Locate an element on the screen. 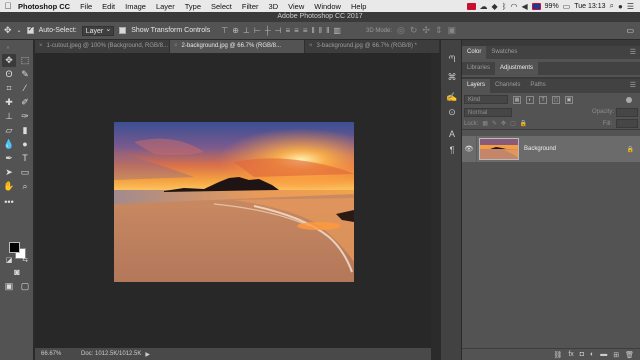 Image resolution: width=640 pixels, height=360 pixels. bluetooth-icon: ᛒ is located at coordinates (504, 6).